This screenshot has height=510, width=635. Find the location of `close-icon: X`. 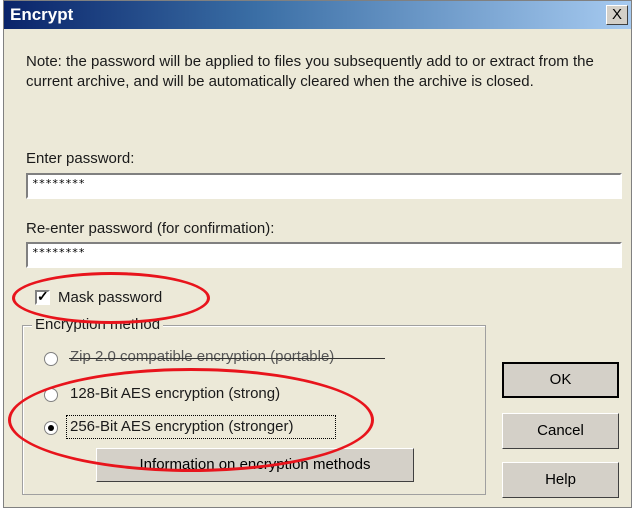

close-icon: X is located at coordinates (616, 14).